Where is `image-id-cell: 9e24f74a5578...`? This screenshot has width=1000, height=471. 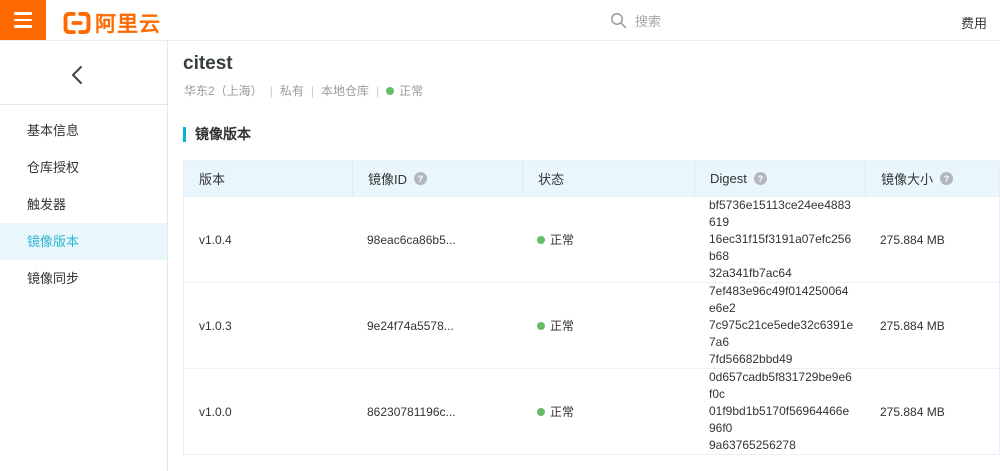 image-id-cell: 9e24f74a5578... is located at coordinates (410, 325).